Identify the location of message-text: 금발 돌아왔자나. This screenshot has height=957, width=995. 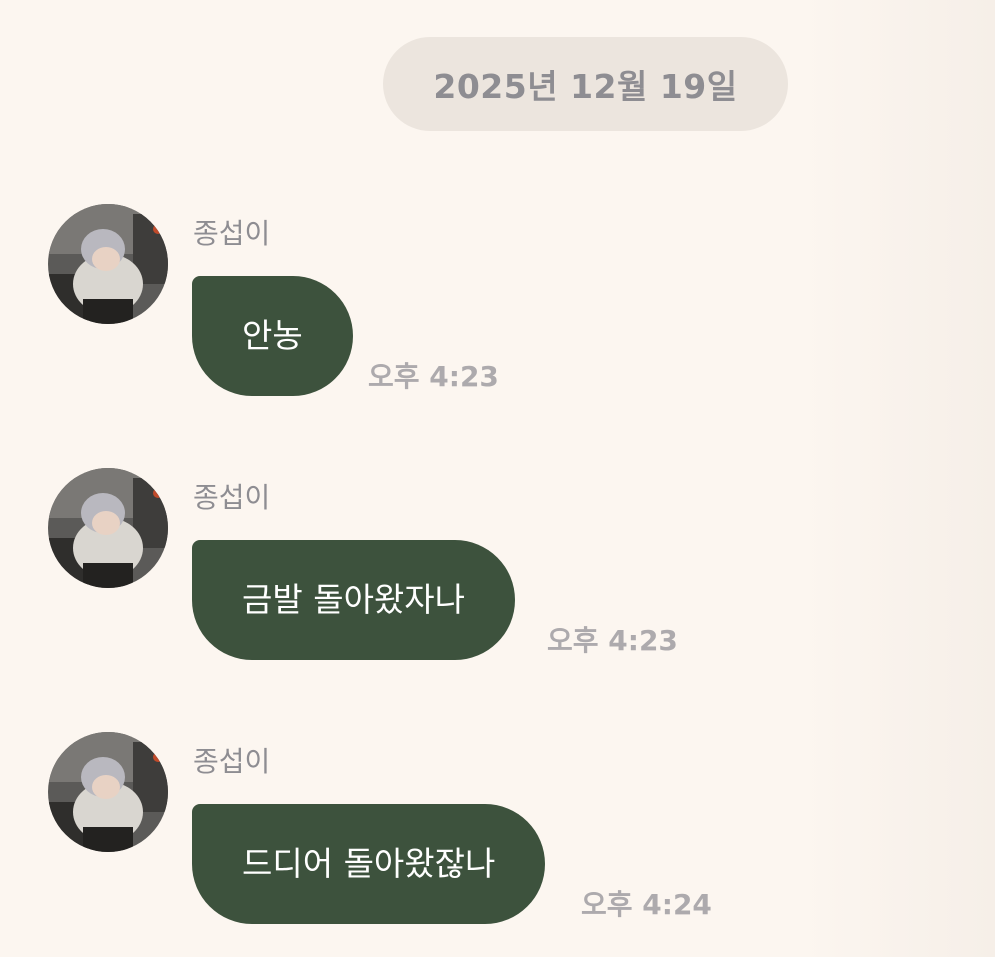
(354, 599).